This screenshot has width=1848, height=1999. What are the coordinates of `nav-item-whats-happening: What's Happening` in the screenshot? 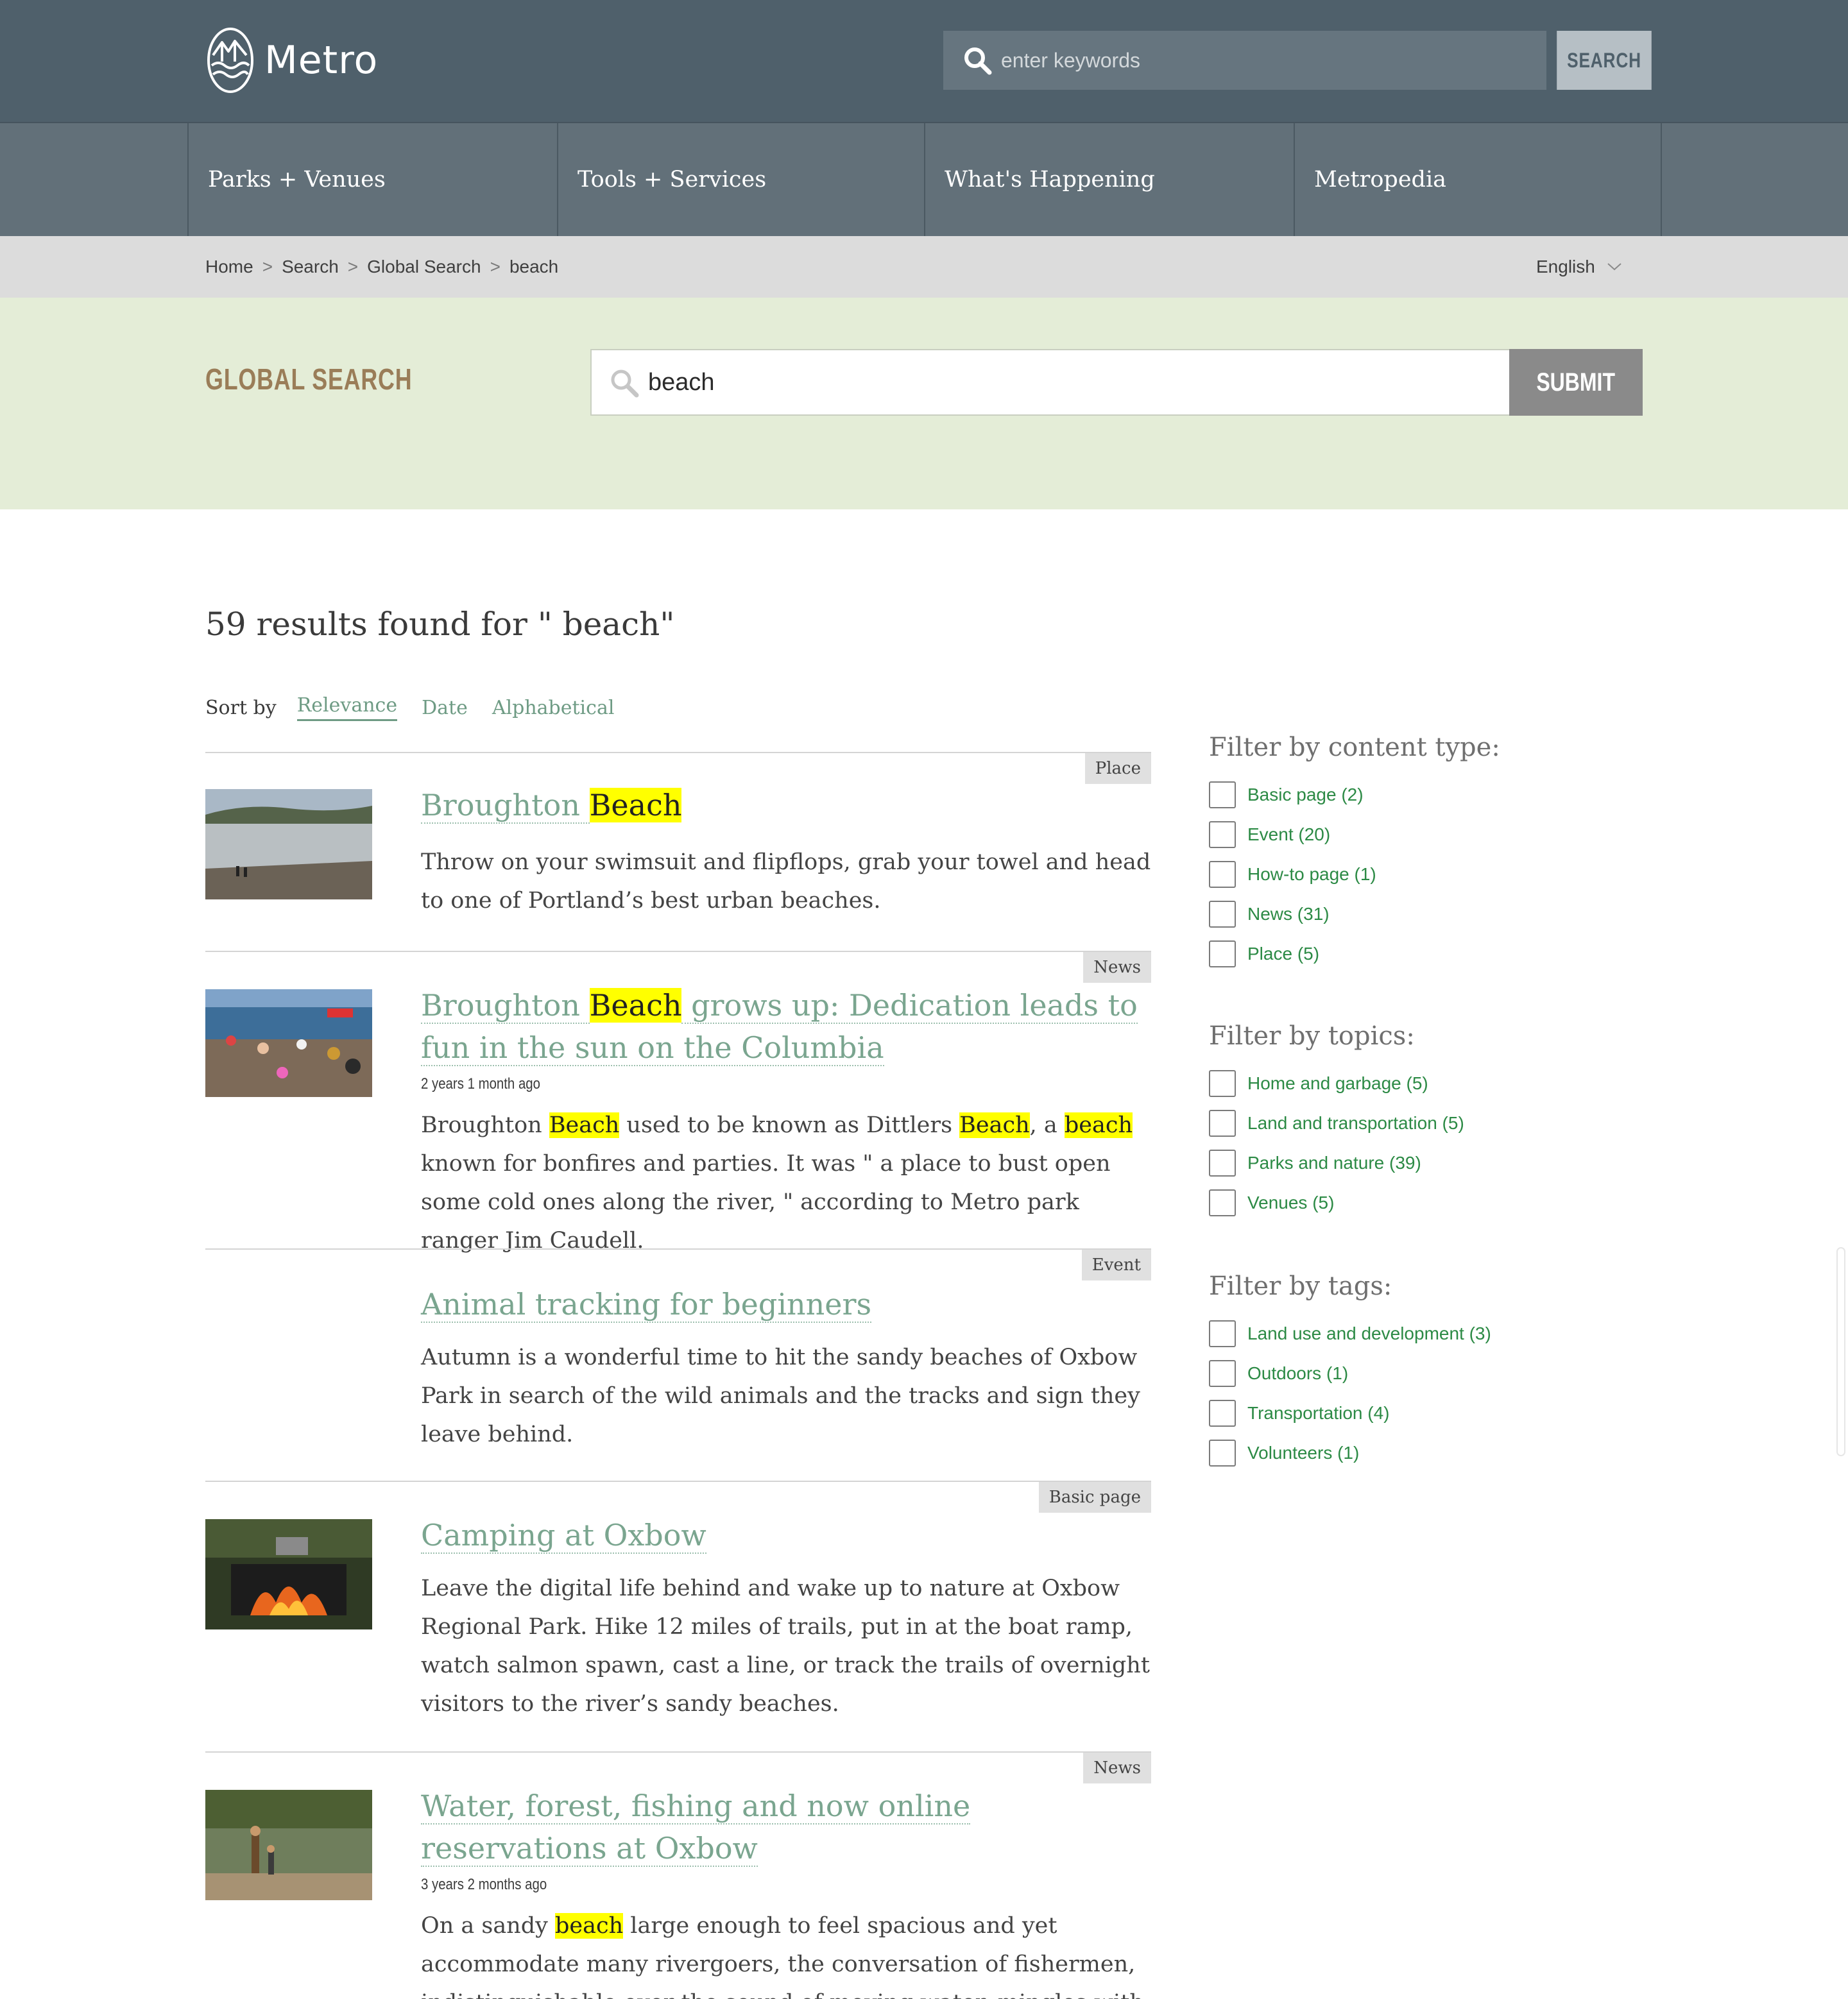 It's located at (1109, 179).